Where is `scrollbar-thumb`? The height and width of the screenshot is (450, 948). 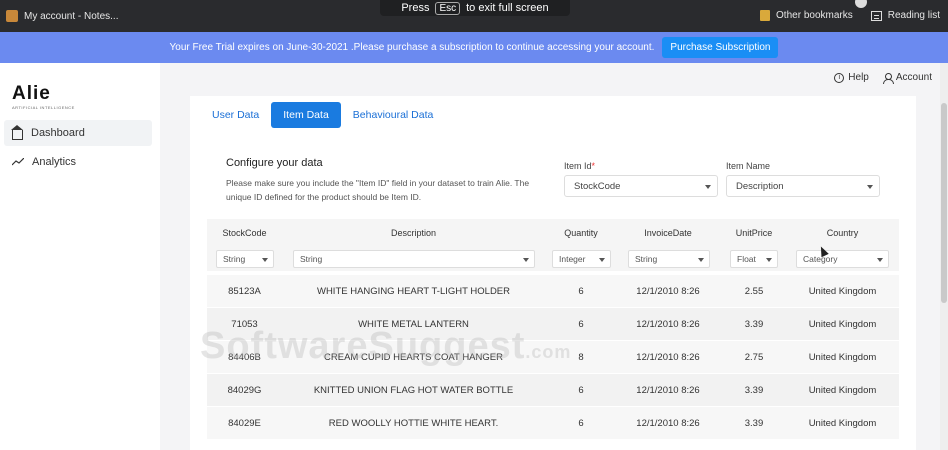
scrollbar-thumb is located at coordinates (944, 203).